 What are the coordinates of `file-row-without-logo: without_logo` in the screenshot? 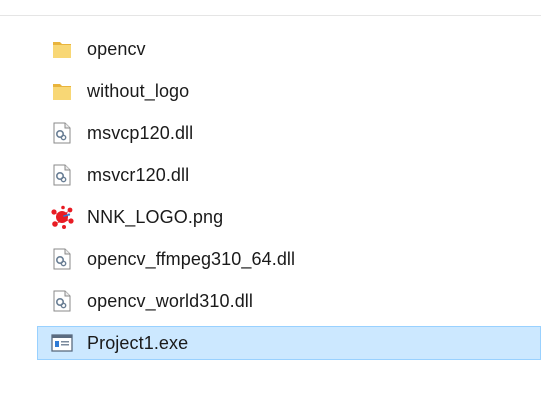 It's located at (289, 91).